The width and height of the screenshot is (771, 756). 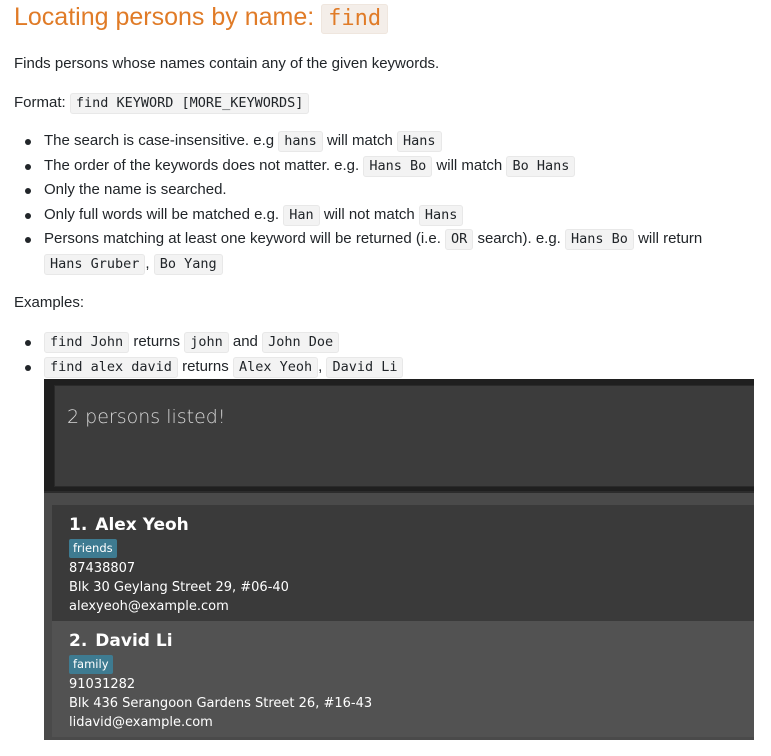 I want to click on person-name: 1. Alex Yeoh, so click(x=129, y=525).